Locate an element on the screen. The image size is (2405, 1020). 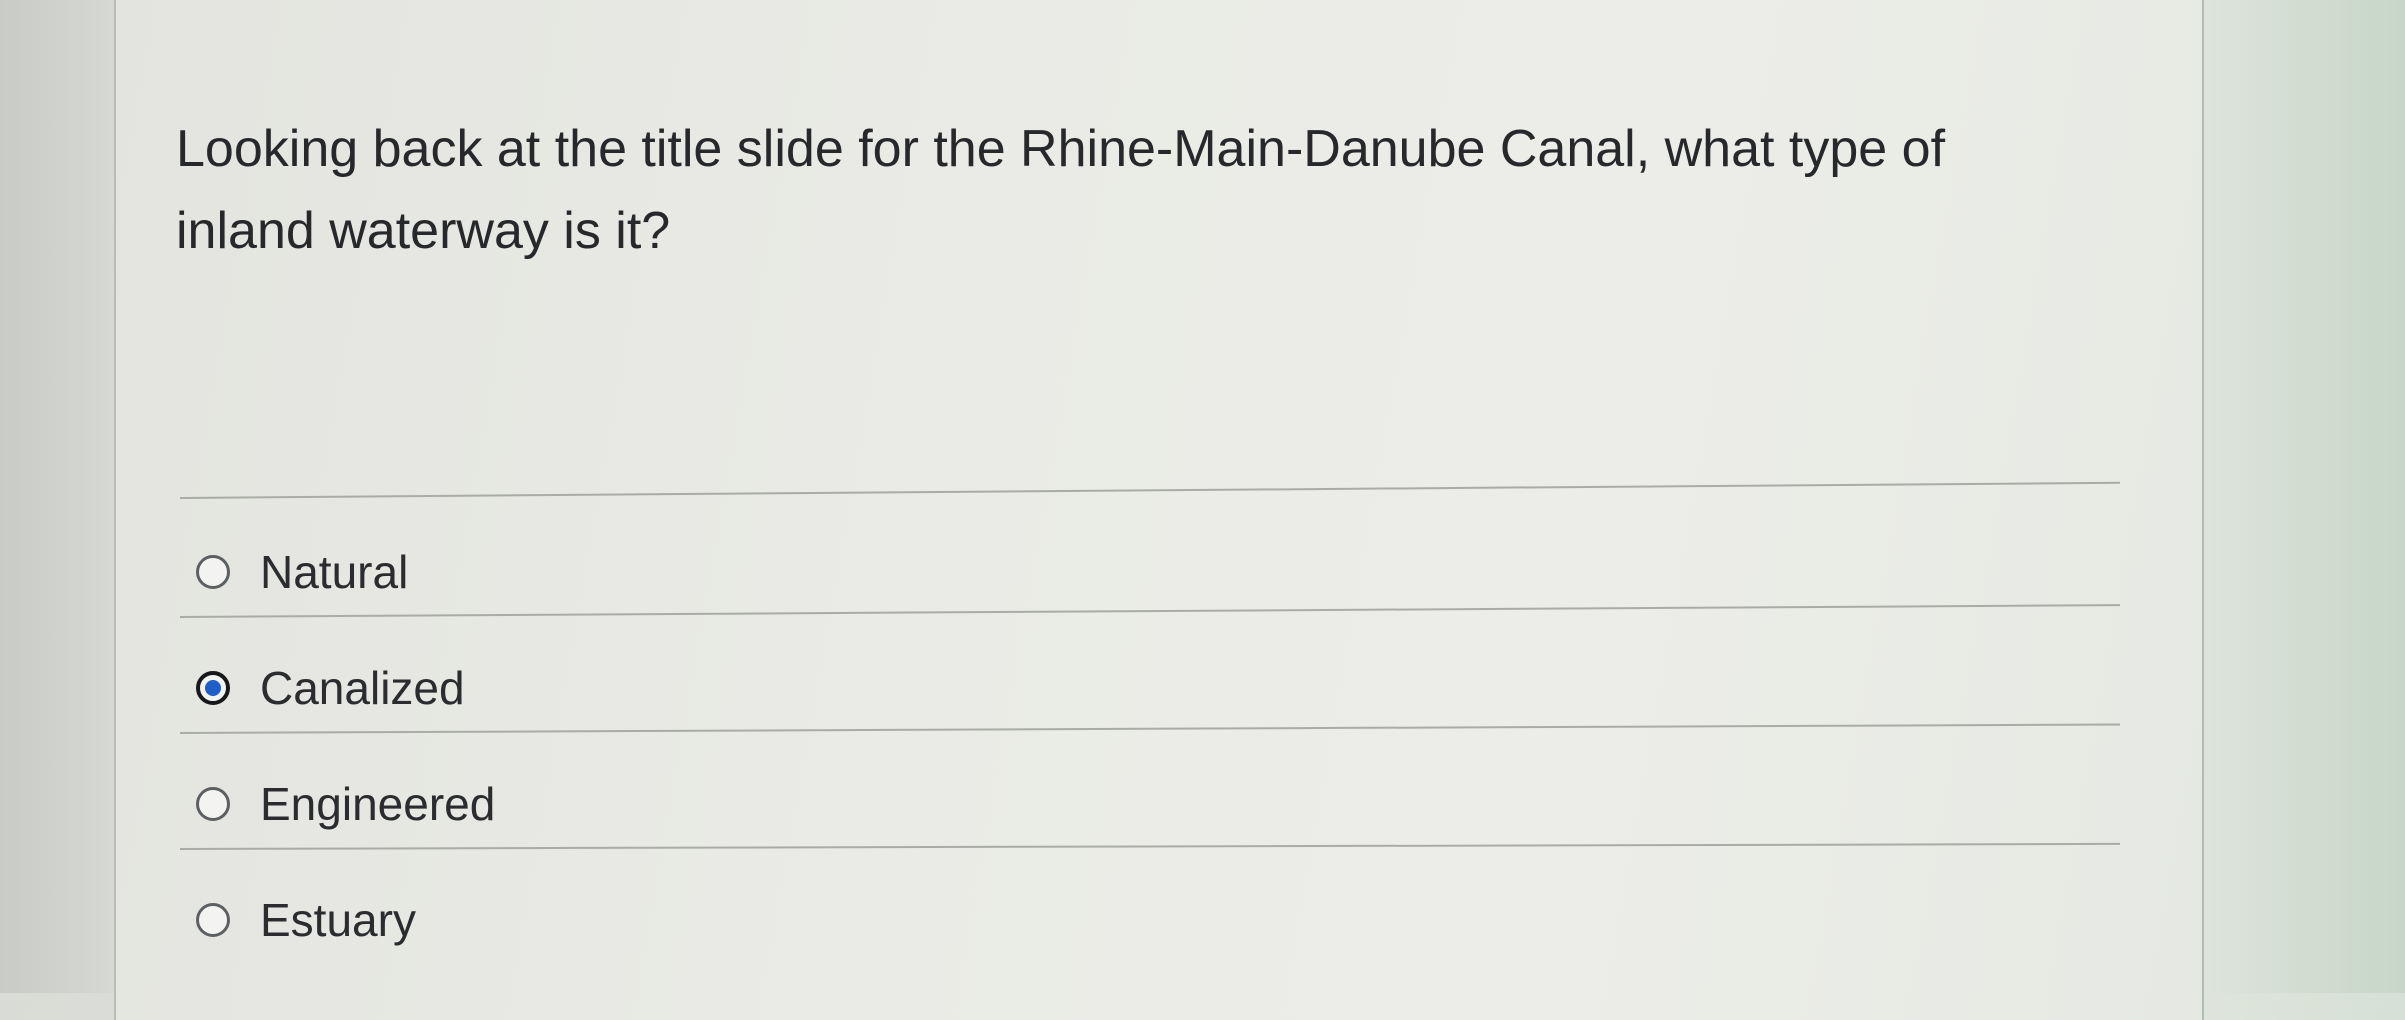
radio-button-estuary is located at coordinates (213, 920).